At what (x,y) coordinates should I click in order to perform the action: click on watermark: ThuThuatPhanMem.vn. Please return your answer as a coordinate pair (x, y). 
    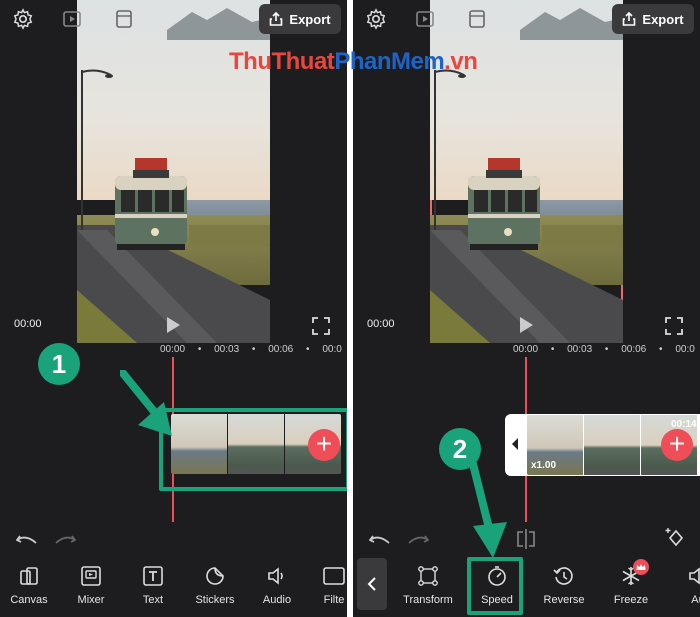
    Looking at the image, I should click on (353, 62).